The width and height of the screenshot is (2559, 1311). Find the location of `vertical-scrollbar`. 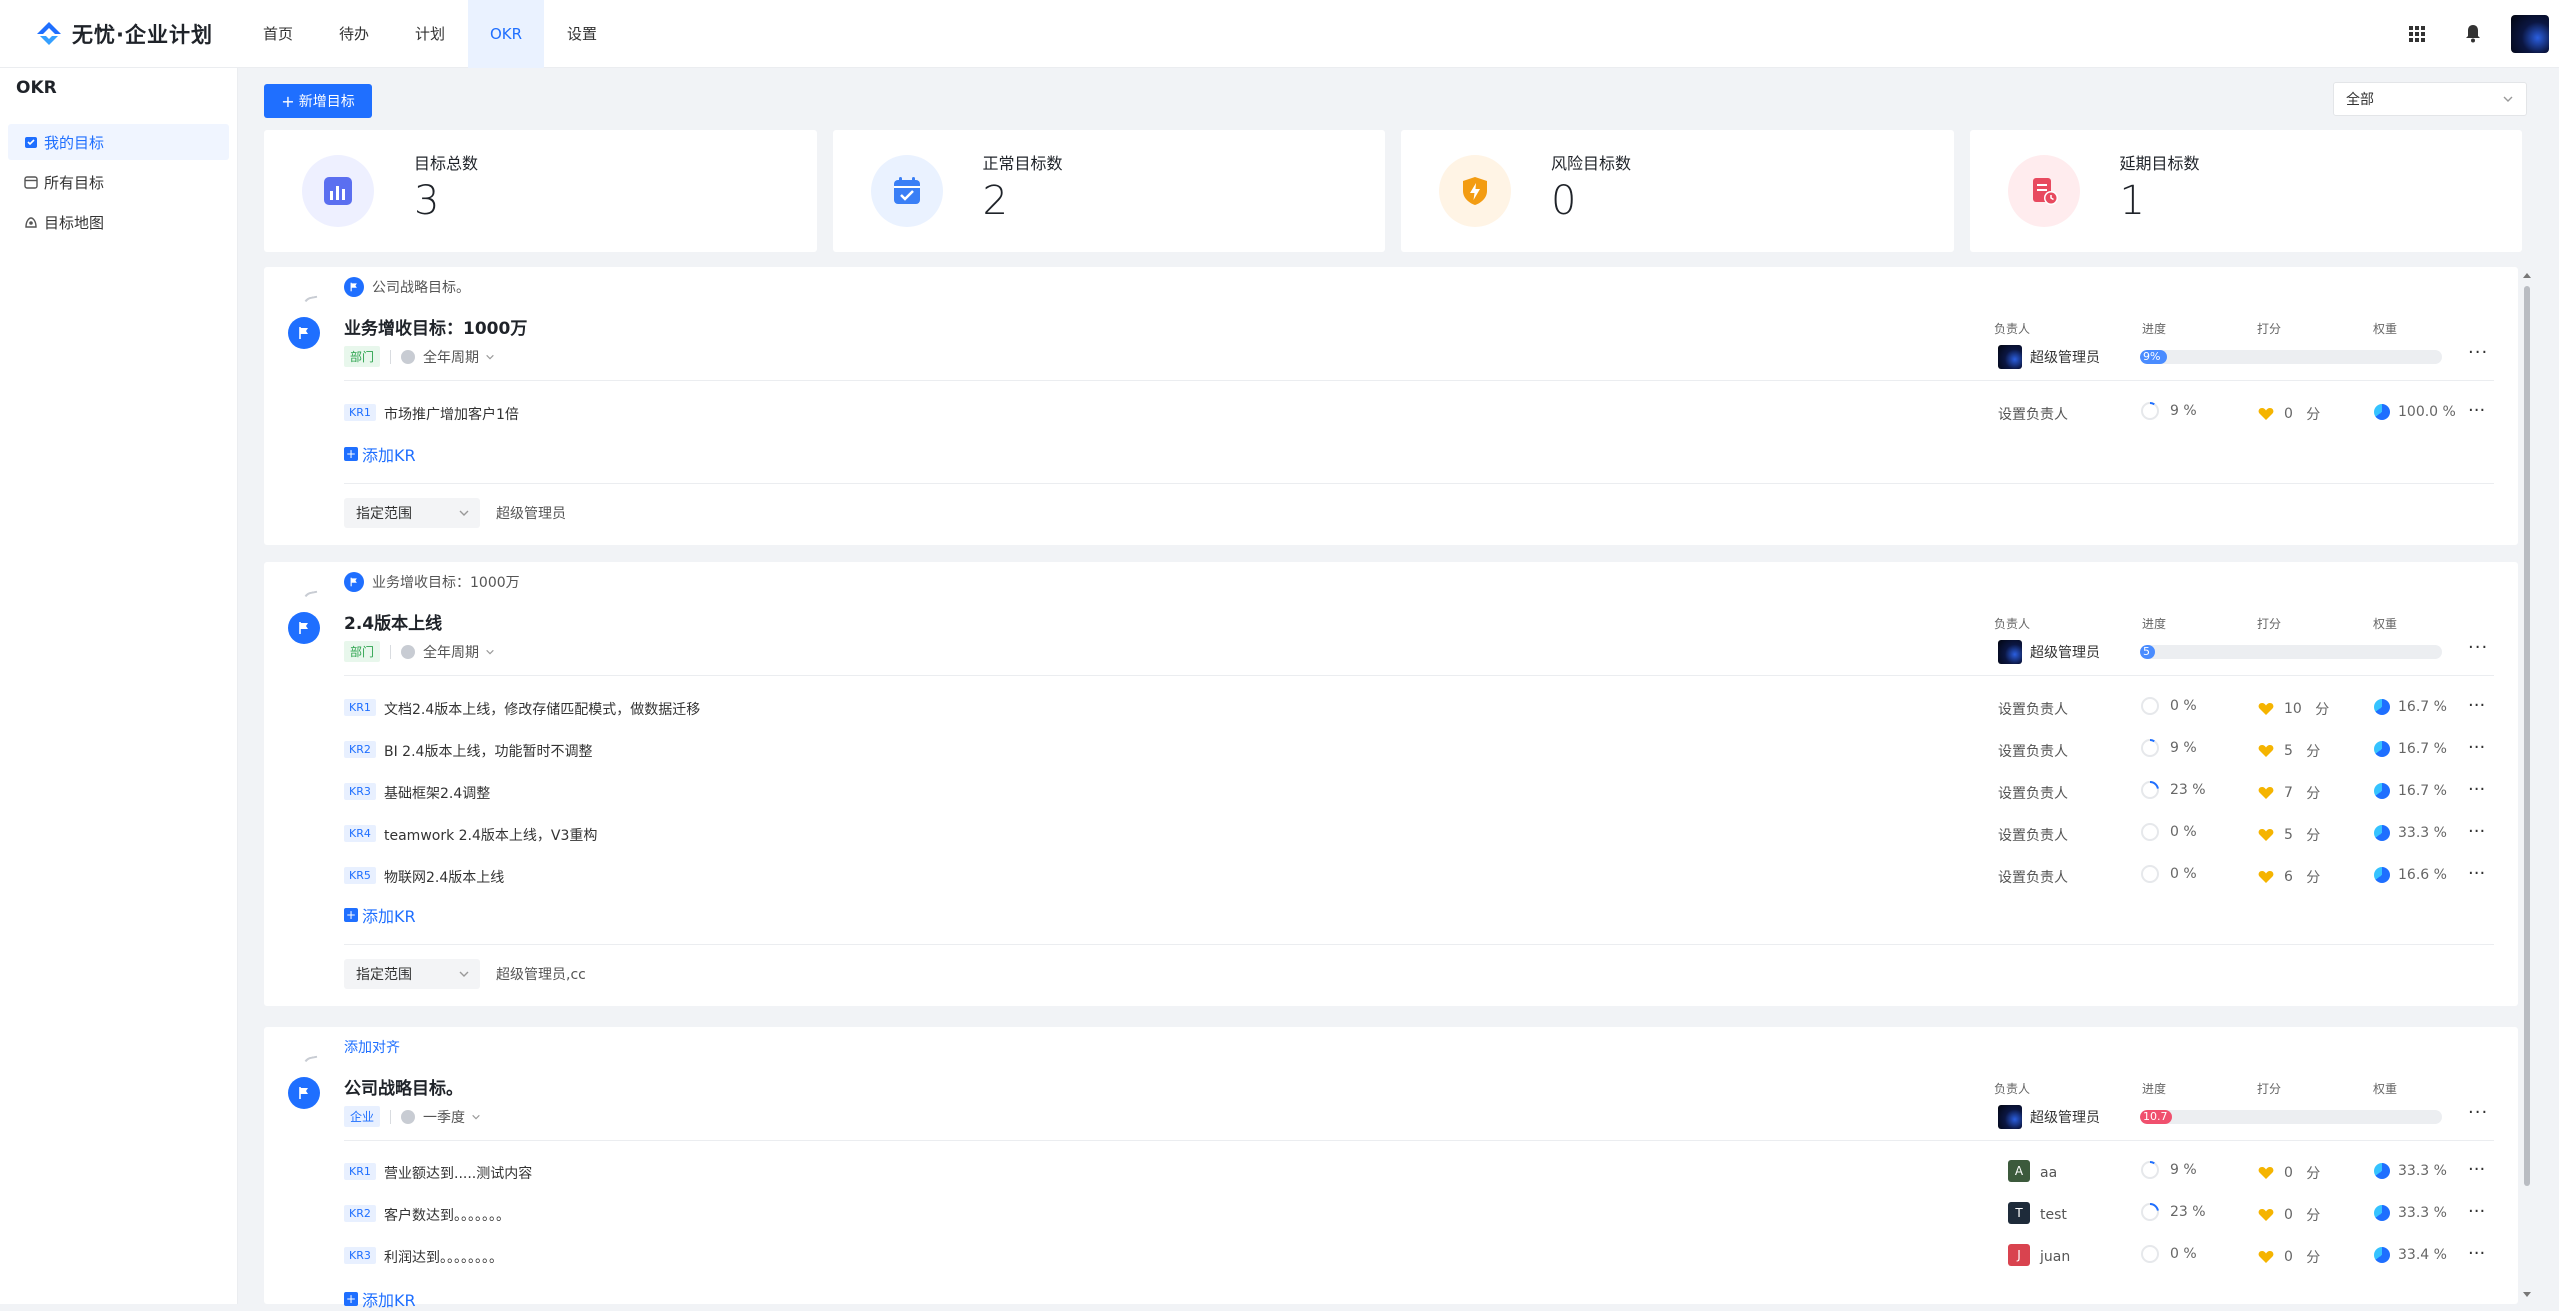

vertical-scrollbar is located at coordinates (2527, 787).